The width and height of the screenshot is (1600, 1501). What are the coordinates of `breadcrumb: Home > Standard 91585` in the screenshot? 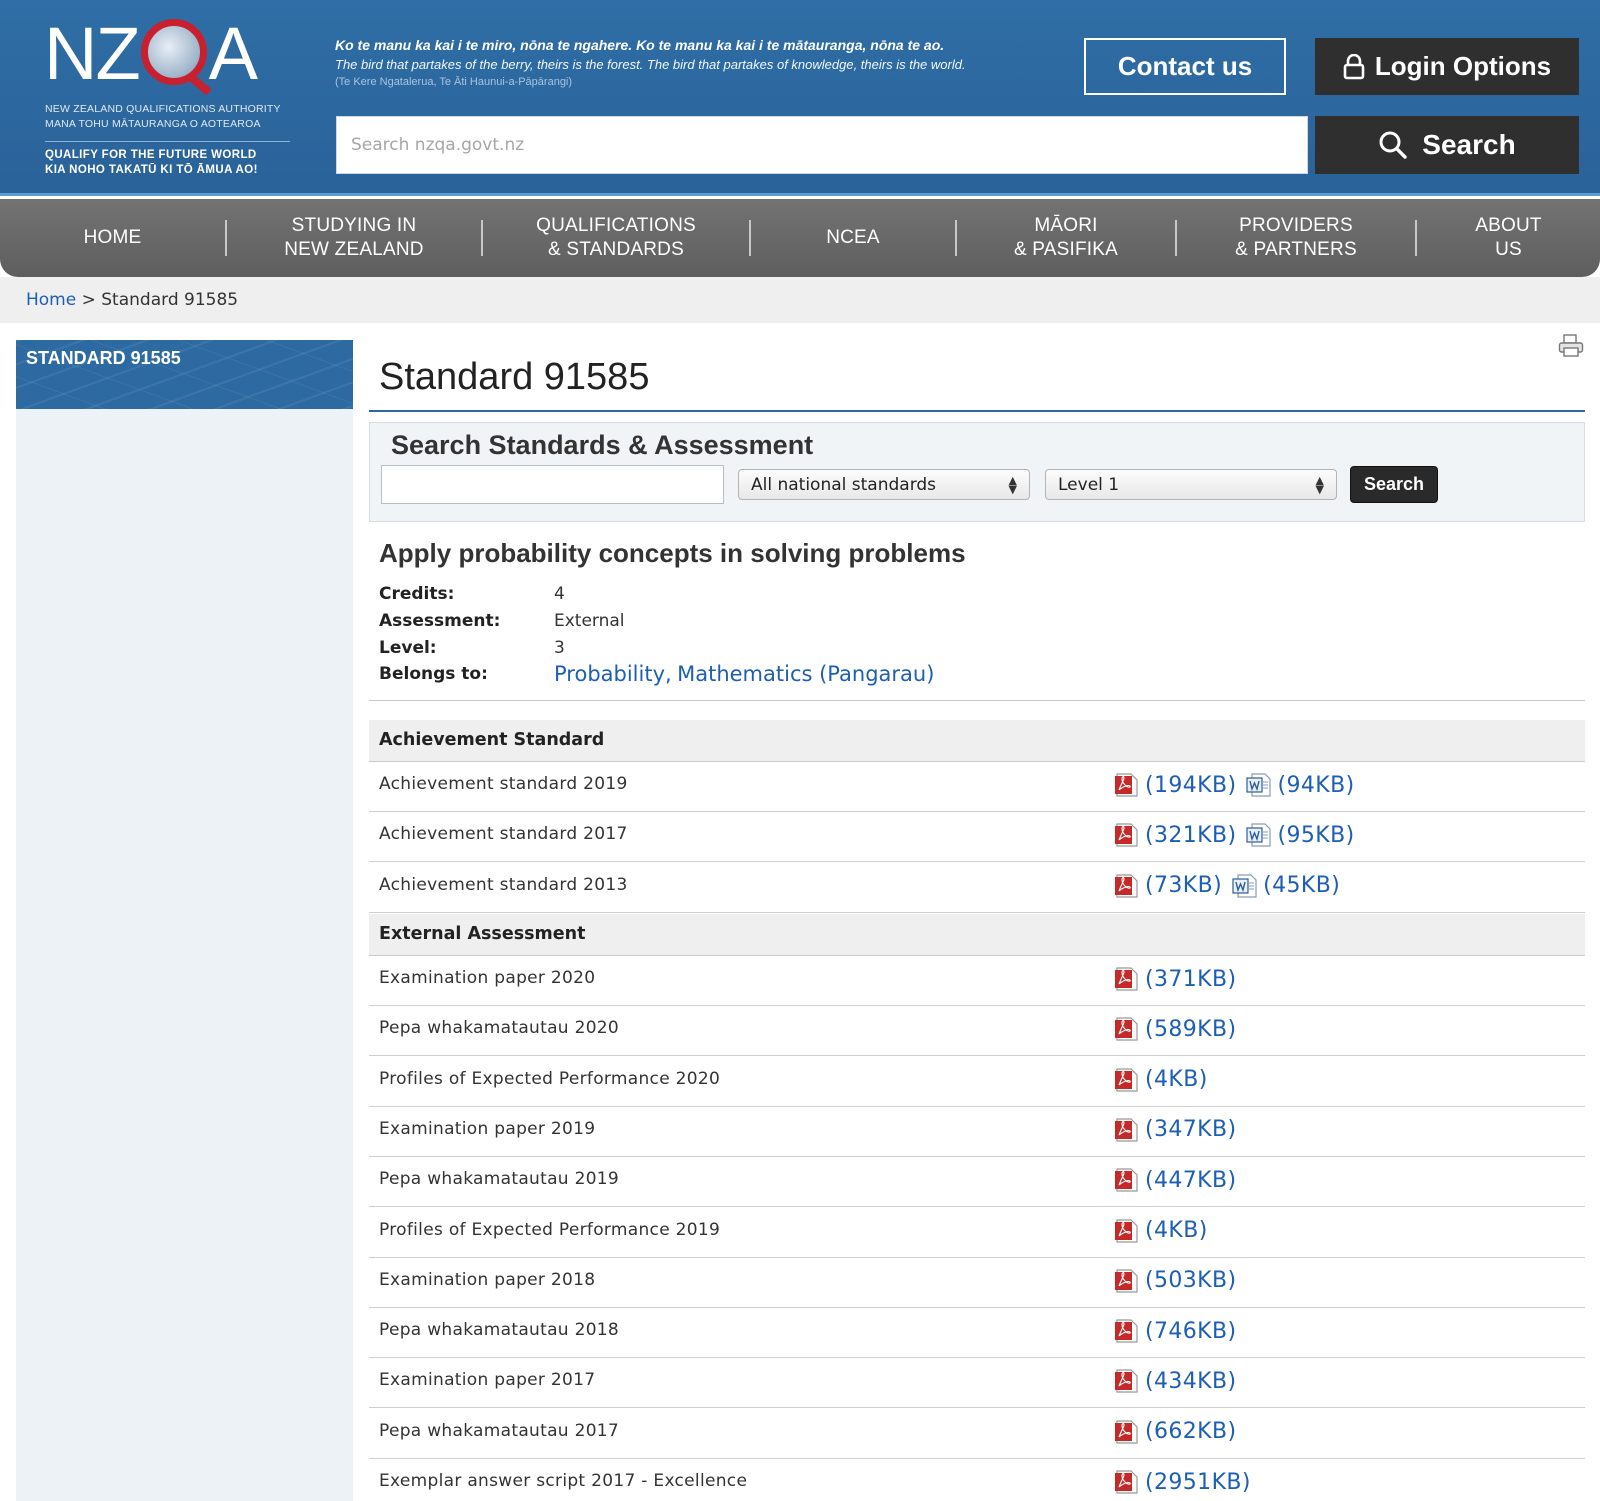 It's located at (132, 300).